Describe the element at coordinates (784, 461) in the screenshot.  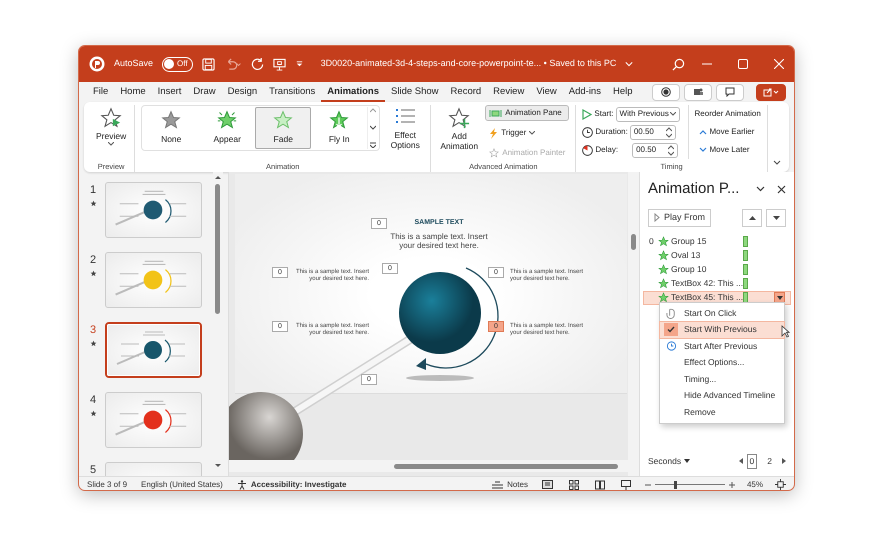
I see `scroll-right-icon` at that location.